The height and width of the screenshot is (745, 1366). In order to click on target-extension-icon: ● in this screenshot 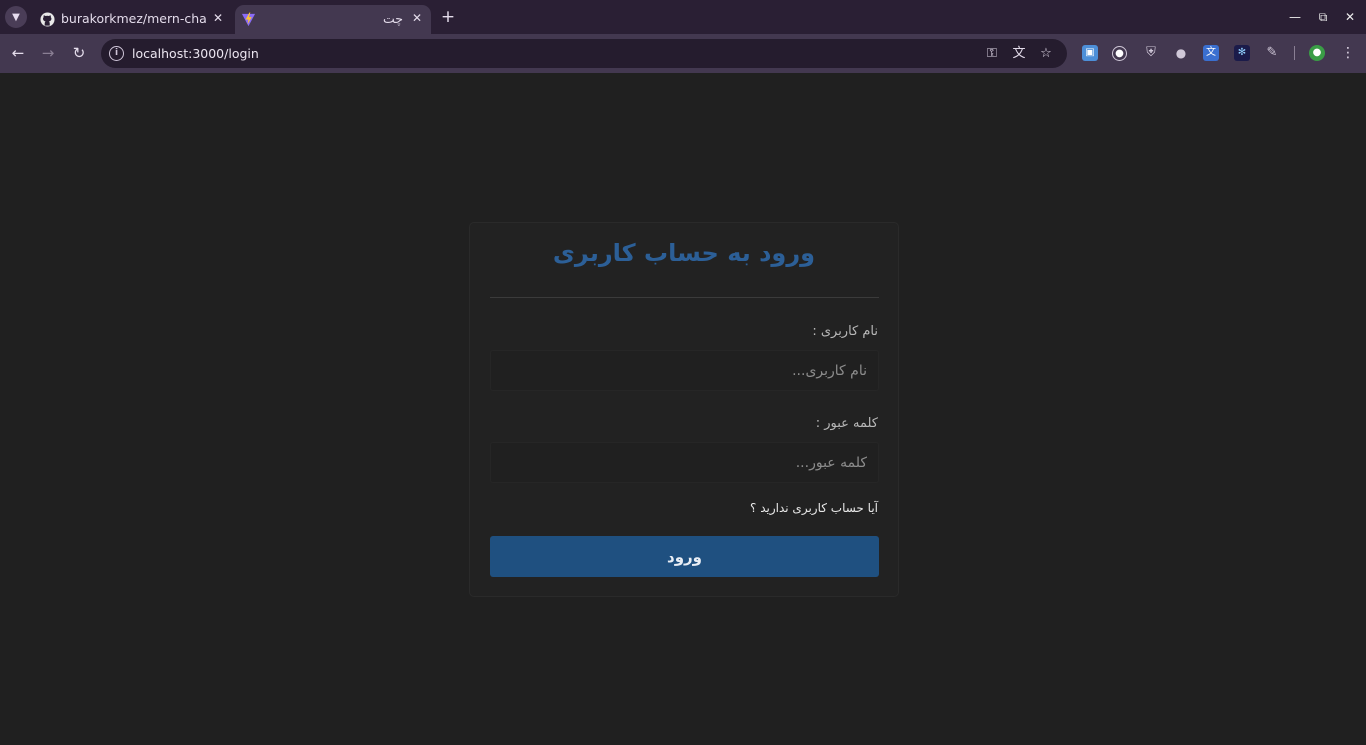, I will do `click(1119, 53)`.